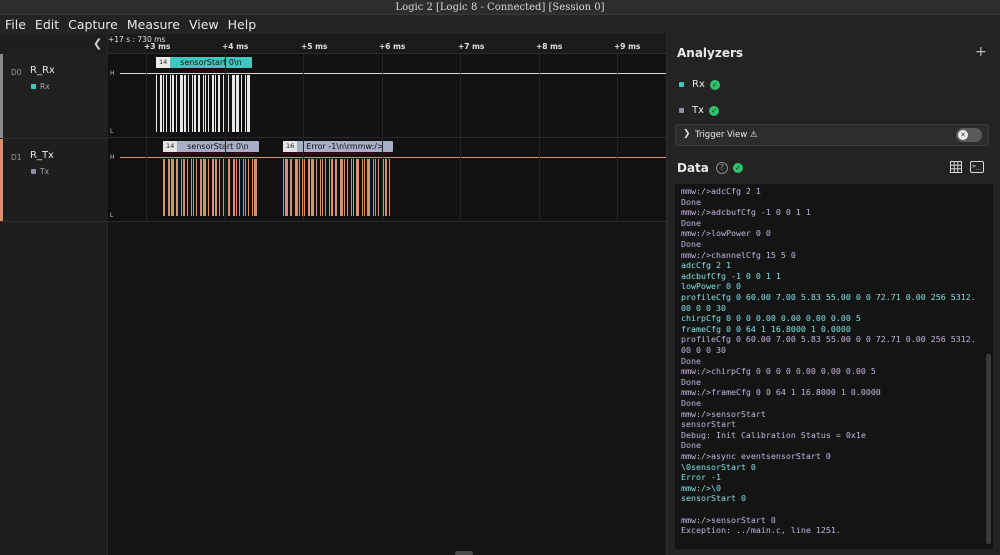 The image size is (1000, 555). I want to click on terminal-line: mmw:/>chirpCfg 0 0 0 0 0.00 0.00 0.00 5, so click(778, 371).